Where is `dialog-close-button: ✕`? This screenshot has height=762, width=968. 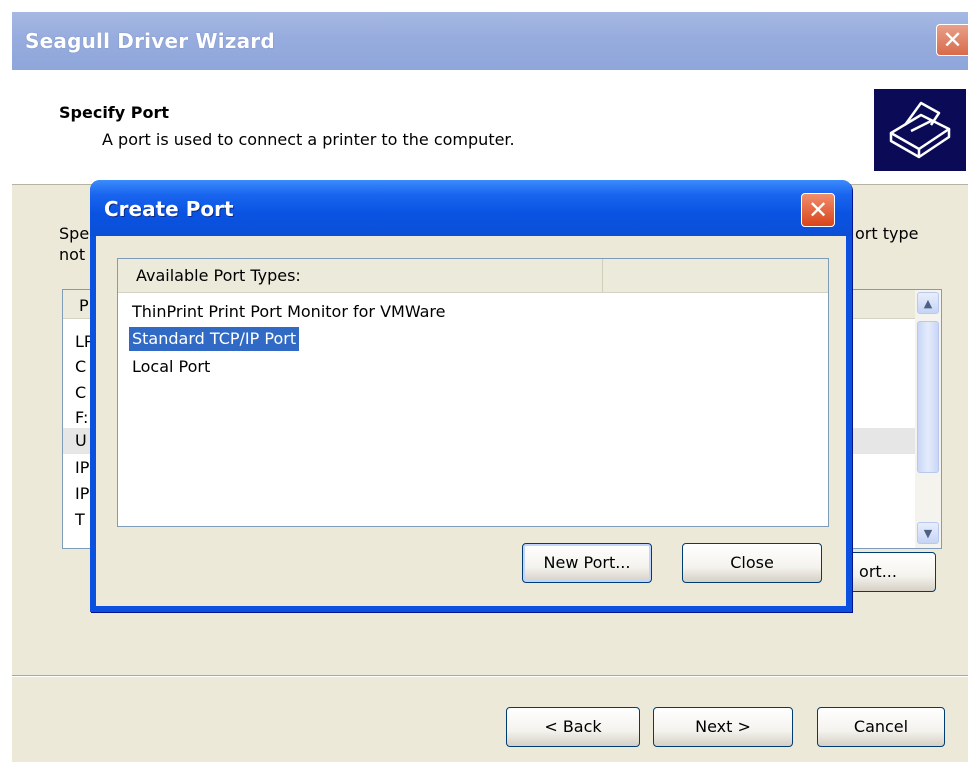 dialog-close-button: ✕ is located at coordinates (818, 210).